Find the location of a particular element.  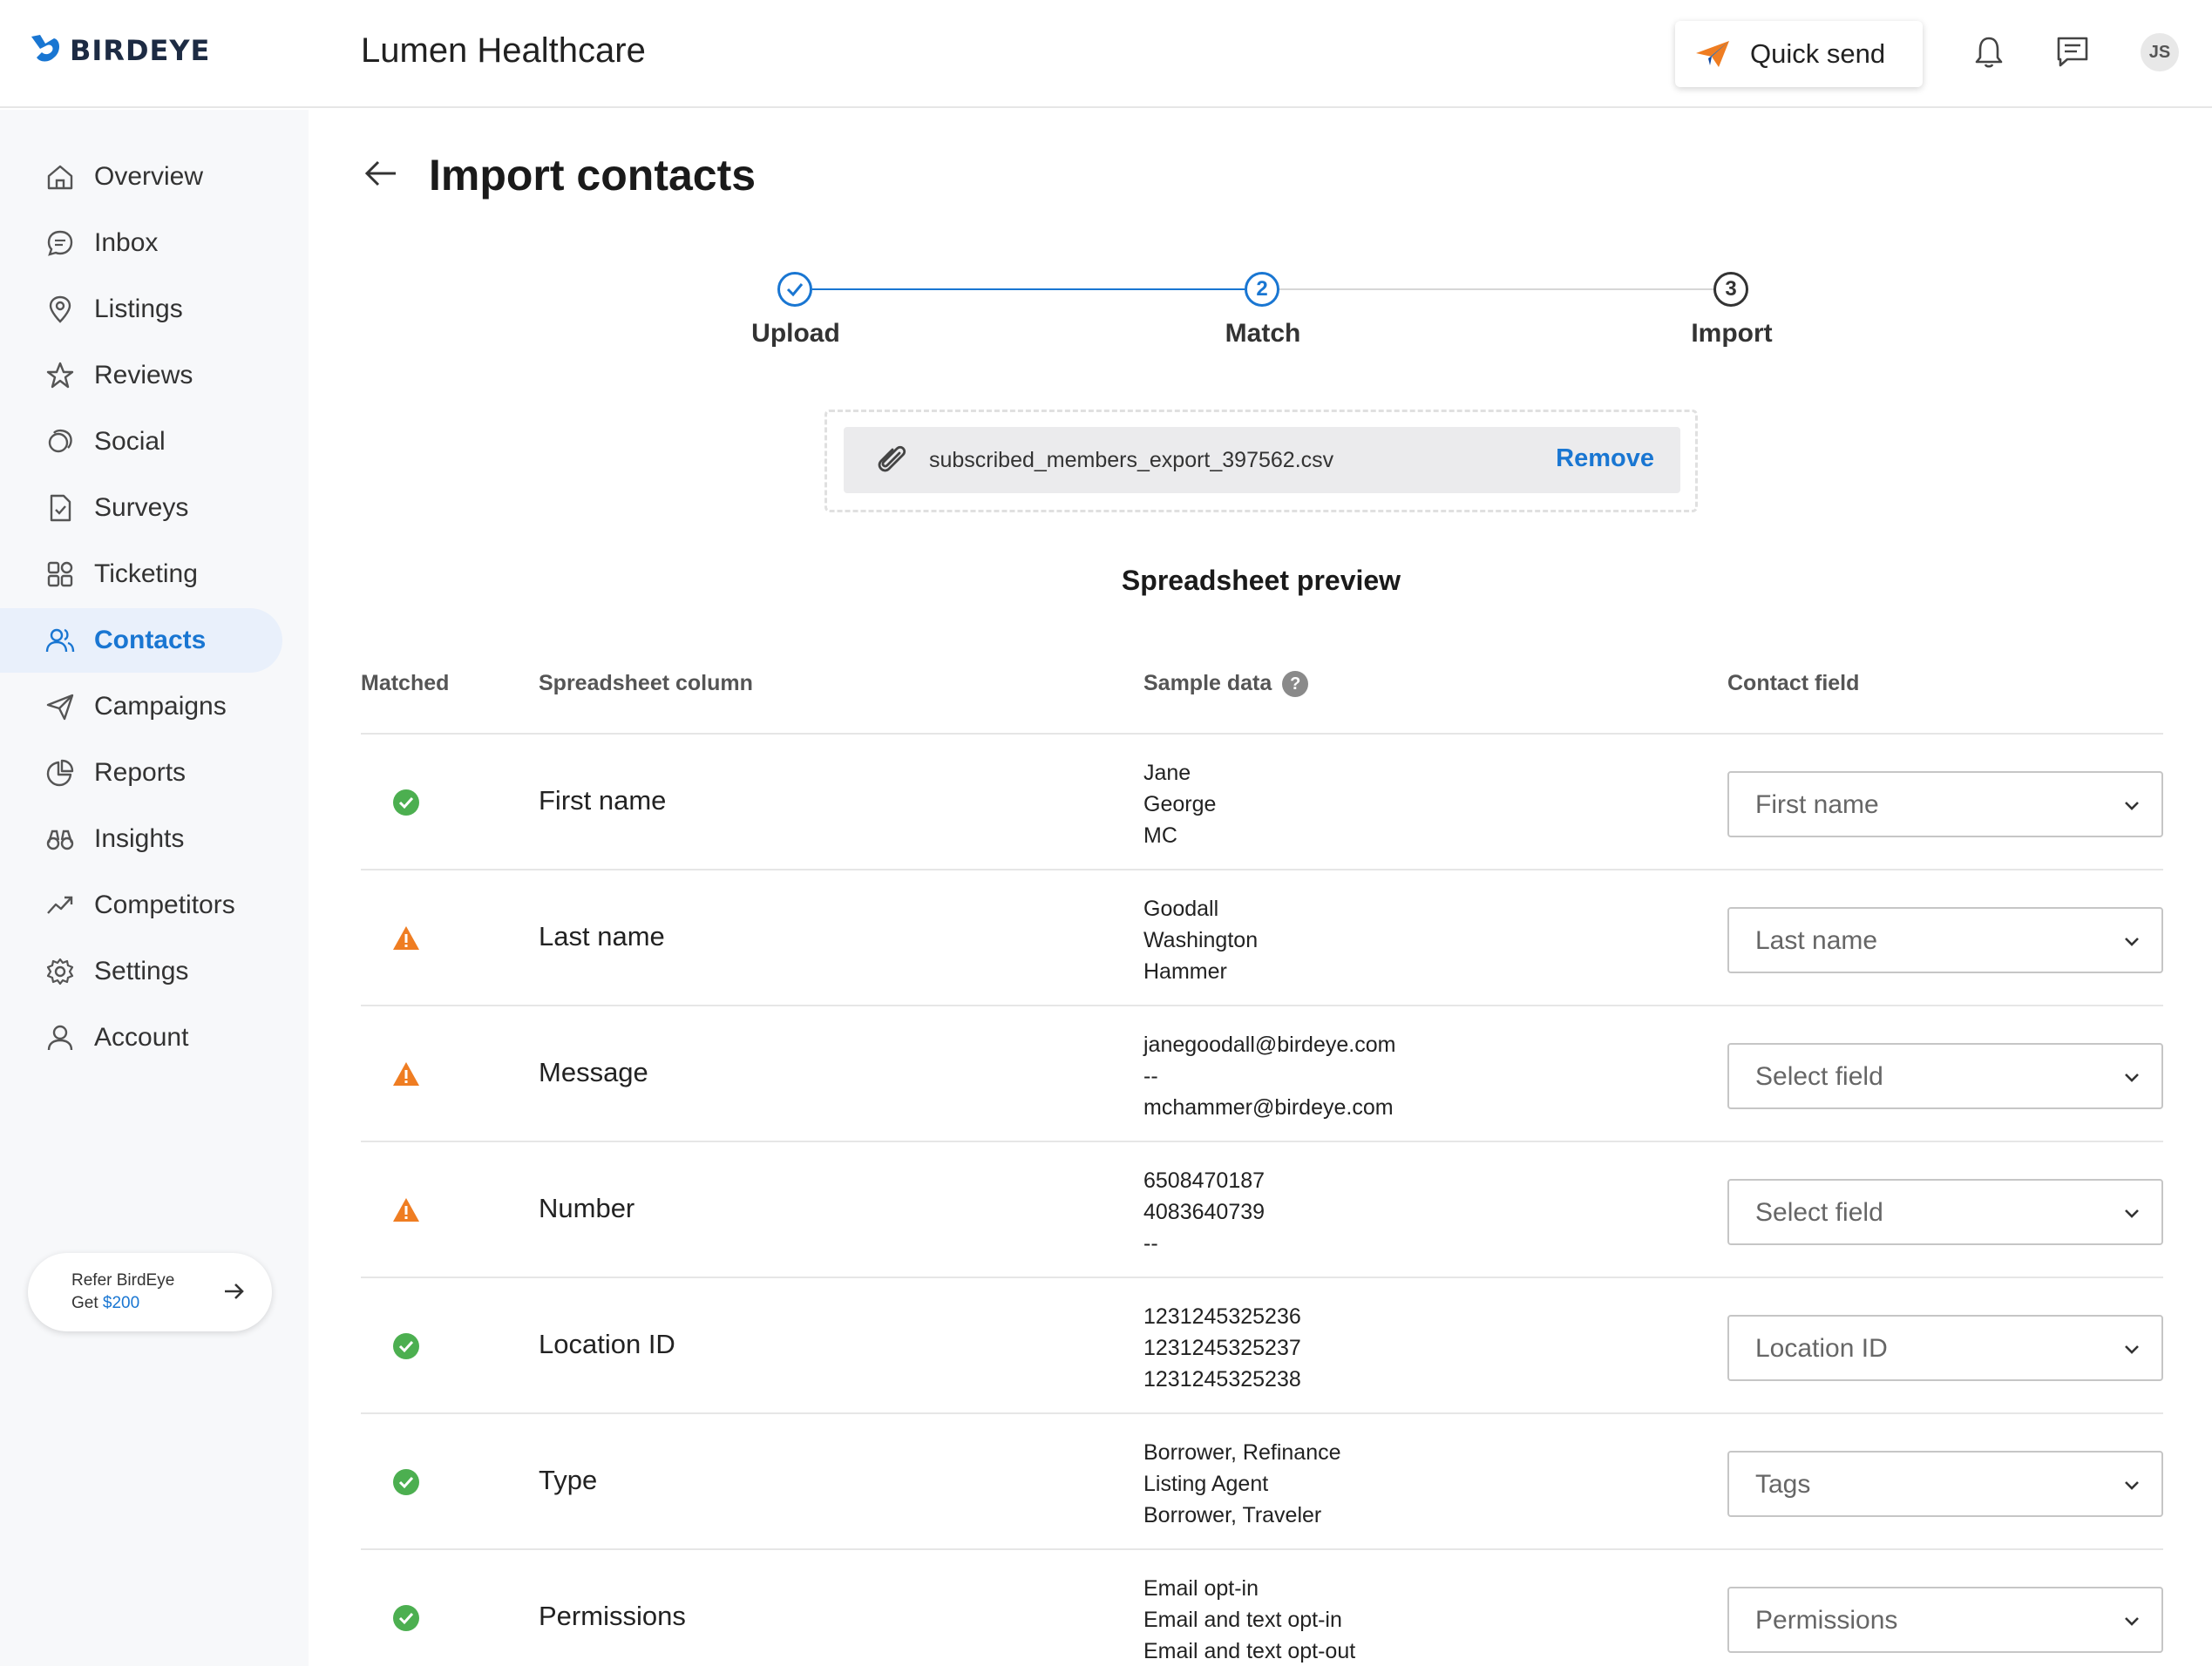

sidebar-item-listings: Listings is located at coordinates (155, 309).